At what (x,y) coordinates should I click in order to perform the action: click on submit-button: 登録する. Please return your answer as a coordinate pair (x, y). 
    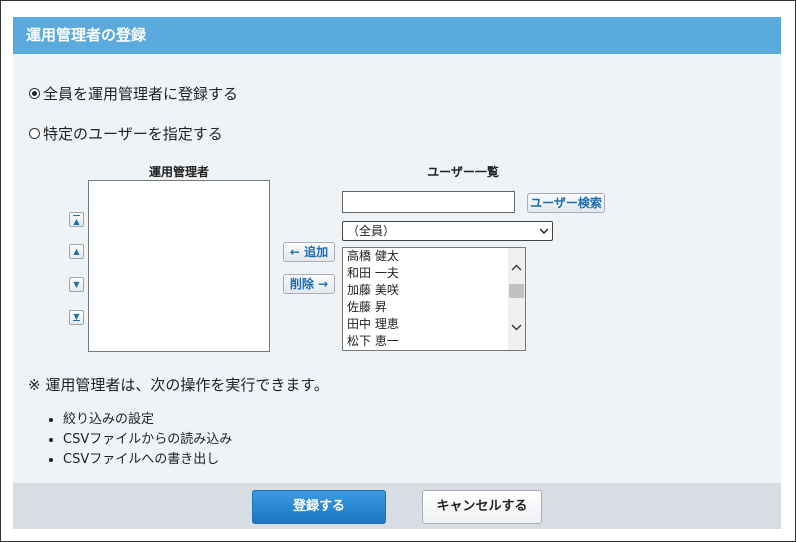
    Looking at the image, I should click on (319, 507).